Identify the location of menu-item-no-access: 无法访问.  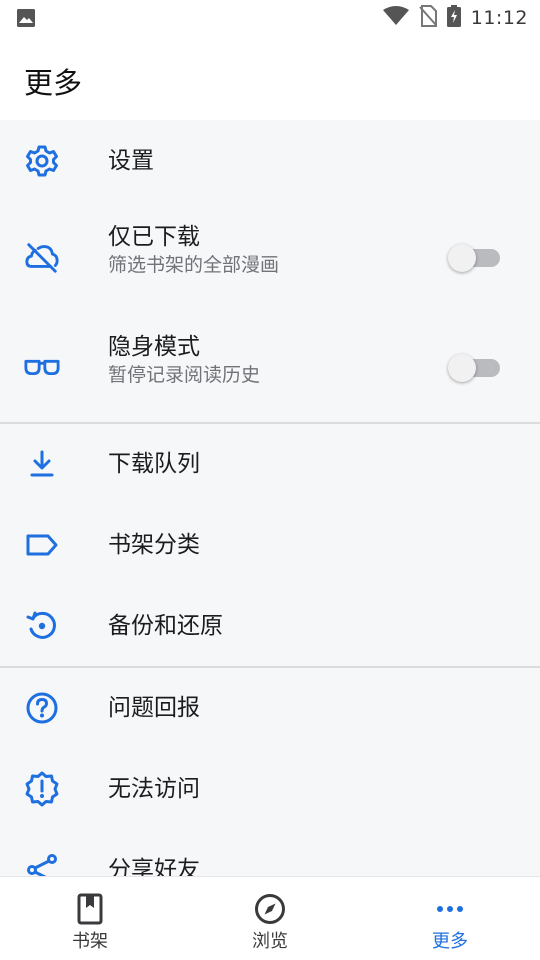
(270, 789).